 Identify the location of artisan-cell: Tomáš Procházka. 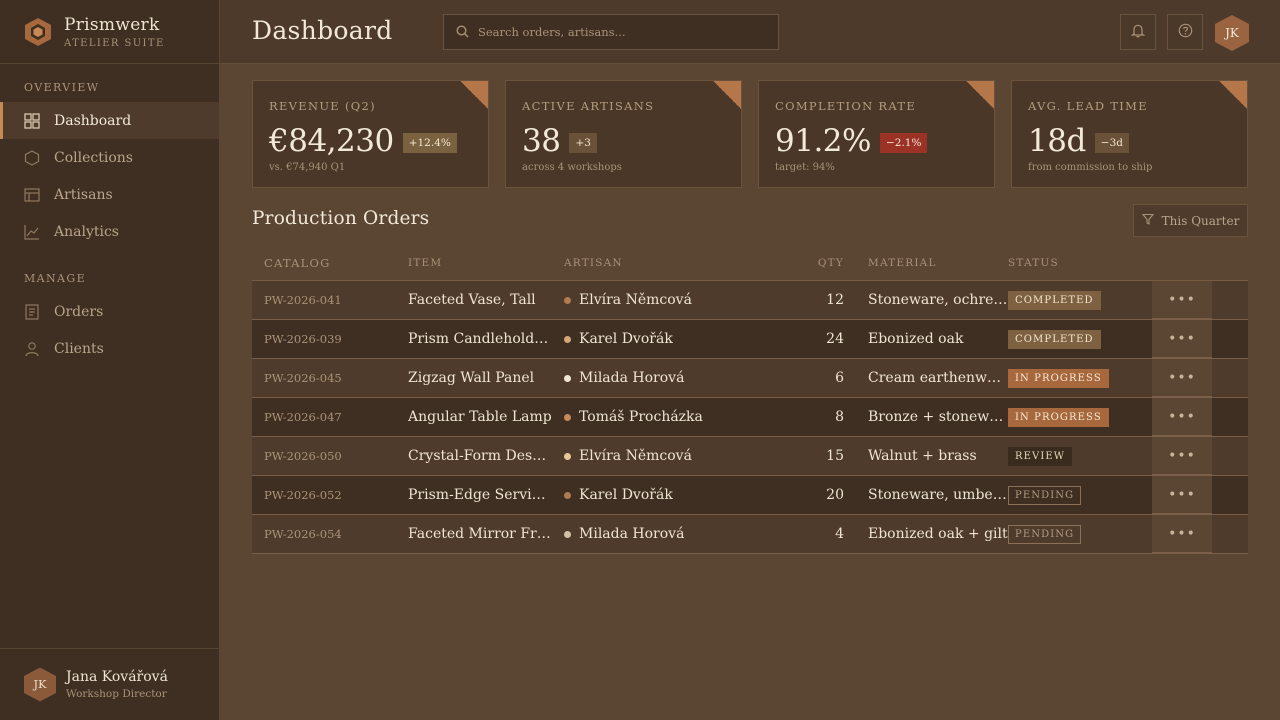
(674, 417).